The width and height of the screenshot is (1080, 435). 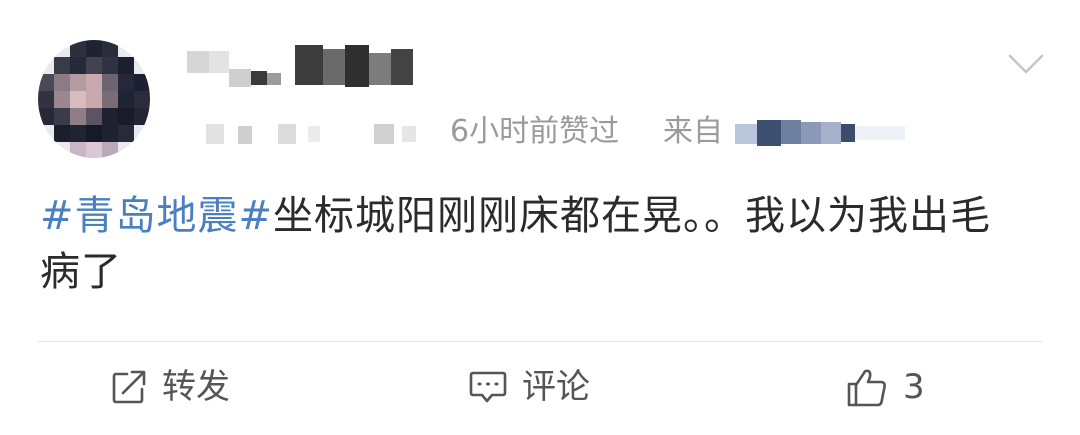 I want to click on chevron-down-icon, so click(x=1026, y=64).